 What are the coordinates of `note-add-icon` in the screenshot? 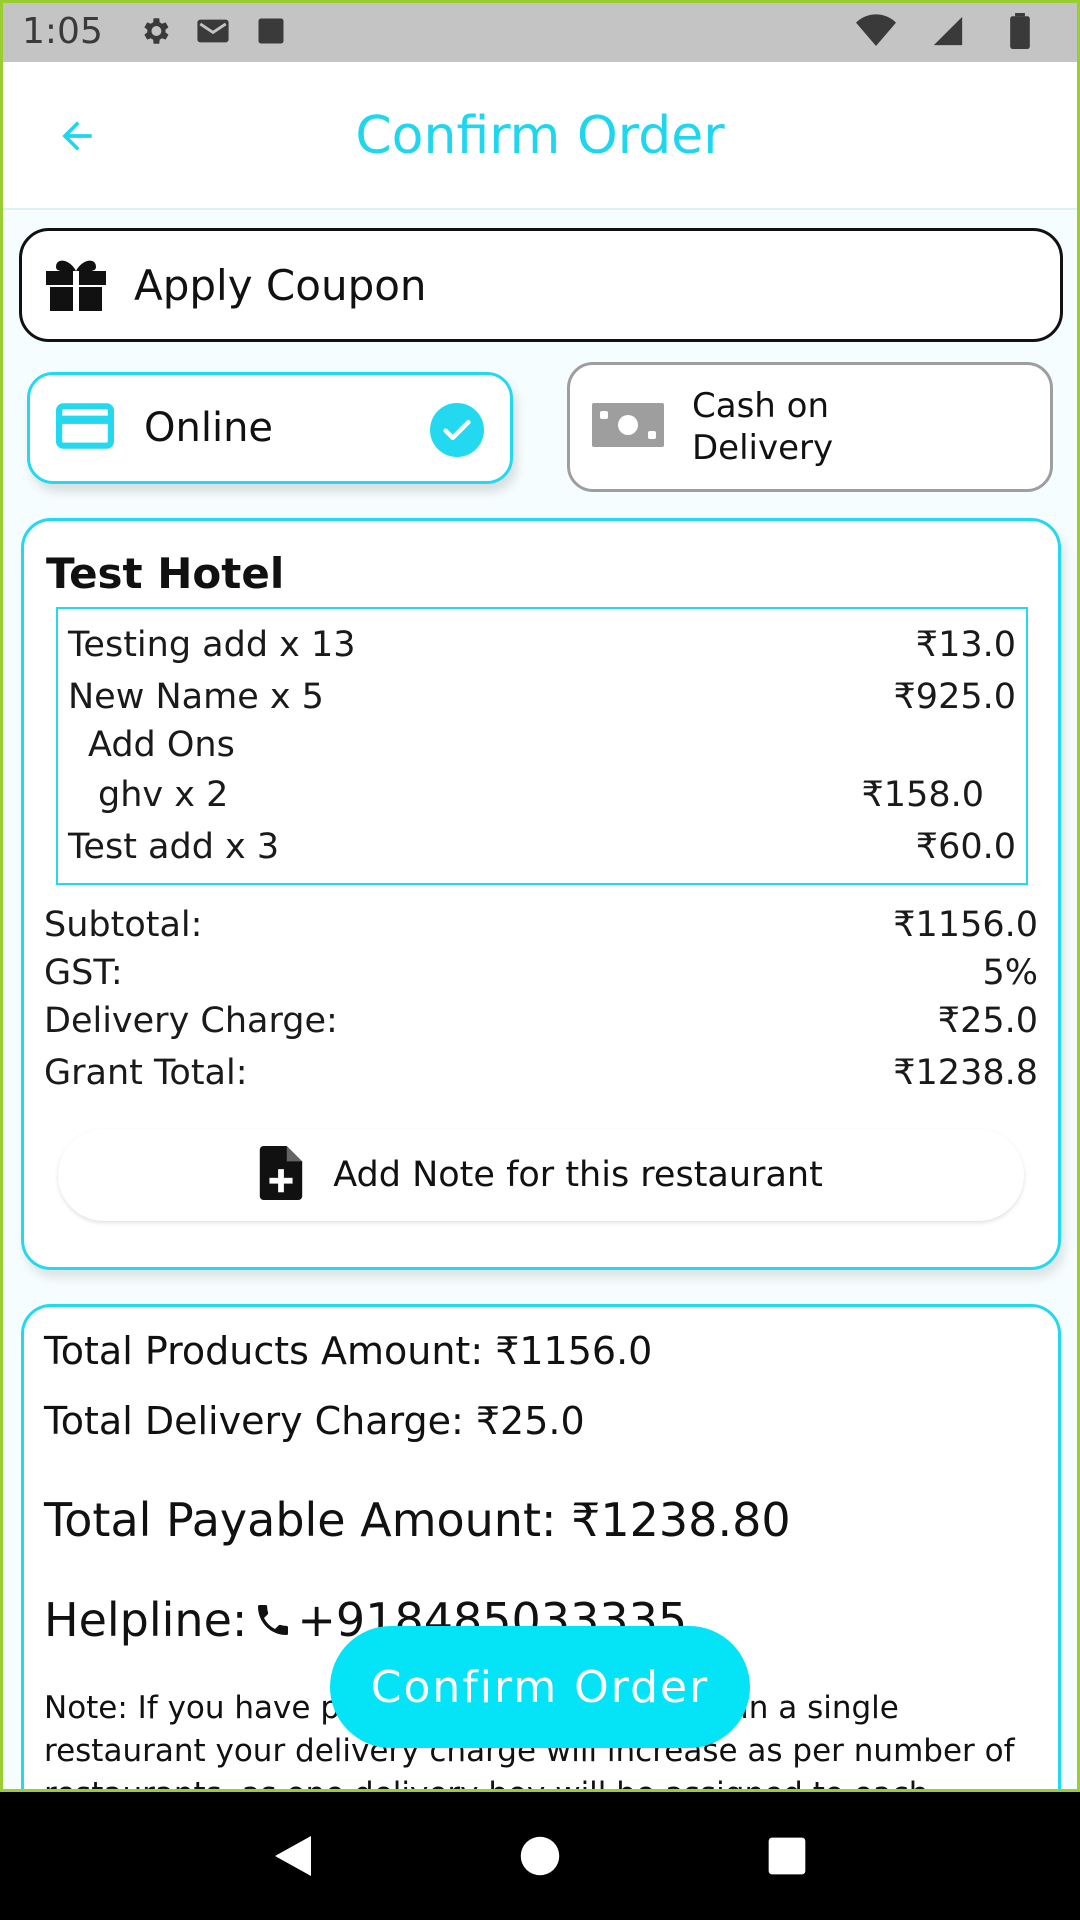 It's located at (281, 1175).